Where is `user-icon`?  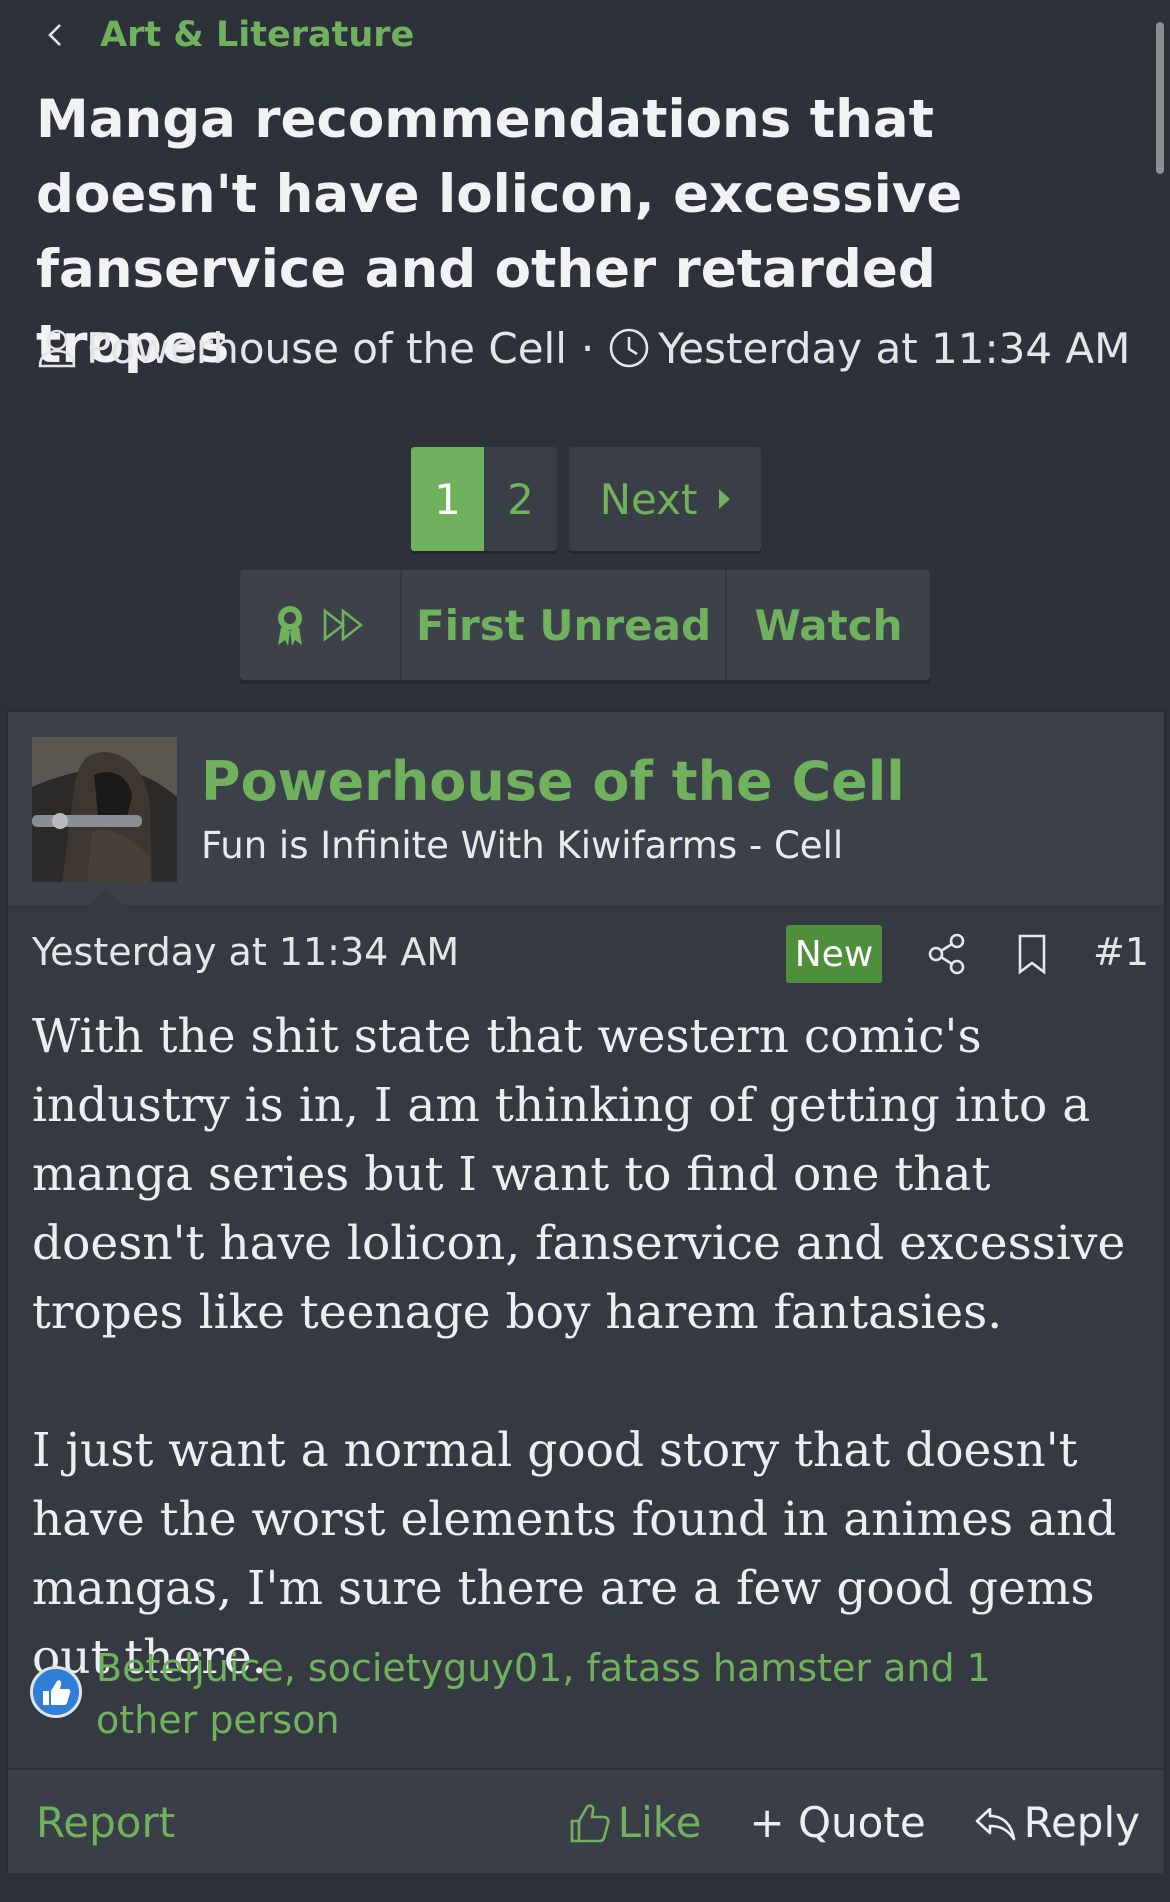 user-icon is located at coordinates (57, 348).